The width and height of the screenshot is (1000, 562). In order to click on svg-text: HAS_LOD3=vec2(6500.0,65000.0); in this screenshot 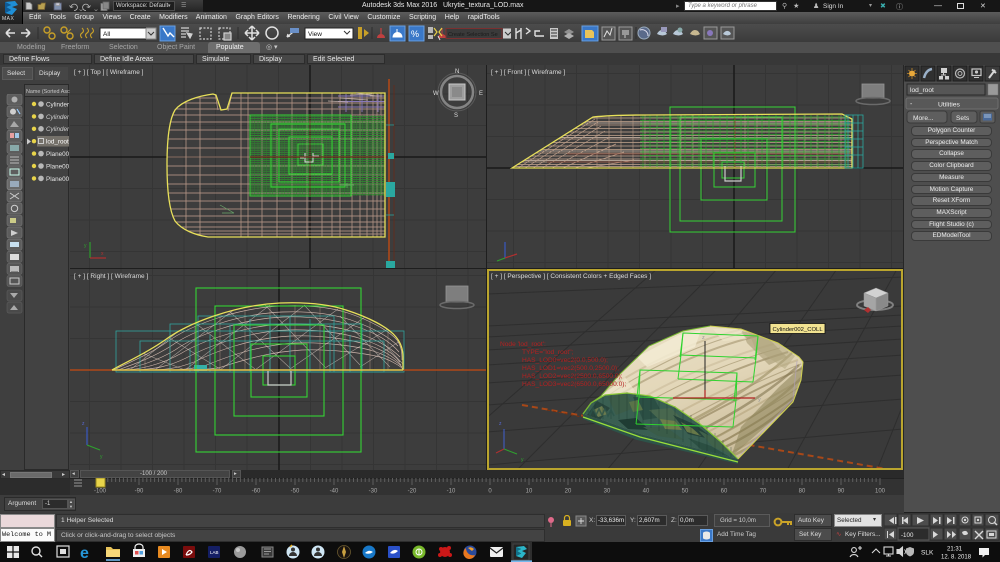, I will do `click(574, 384)`.